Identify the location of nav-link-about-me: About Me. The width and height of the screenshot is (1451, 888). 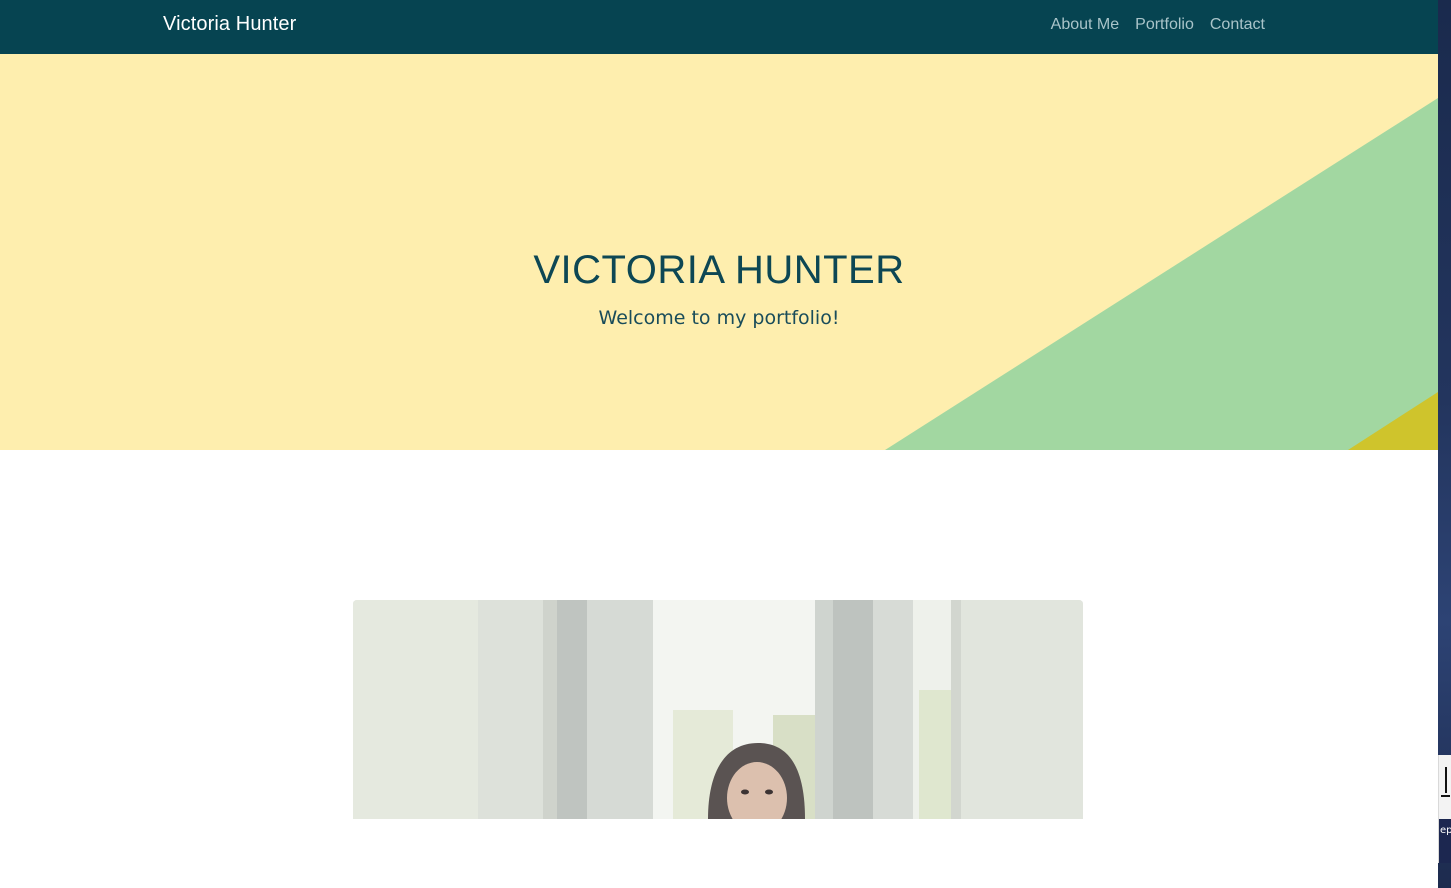
(1085, 25).